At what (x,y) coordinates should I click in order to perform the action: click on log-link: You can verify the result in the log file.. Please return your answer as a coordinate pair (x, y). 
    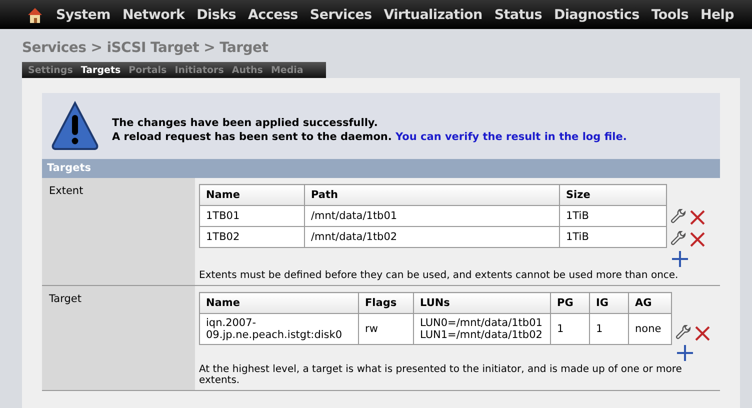
    Looking at the image, I should click on (511, 137).